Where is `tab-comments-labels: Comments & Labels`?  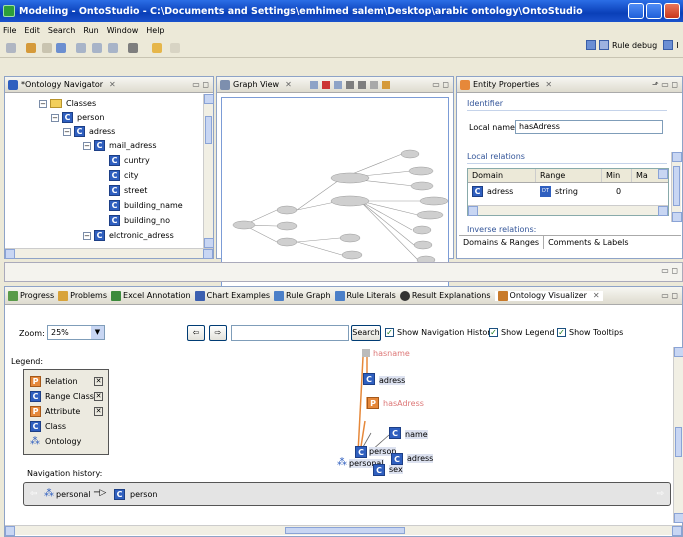 tab-comments-labels: Comments & Labels is located at coordinates (588, 242).